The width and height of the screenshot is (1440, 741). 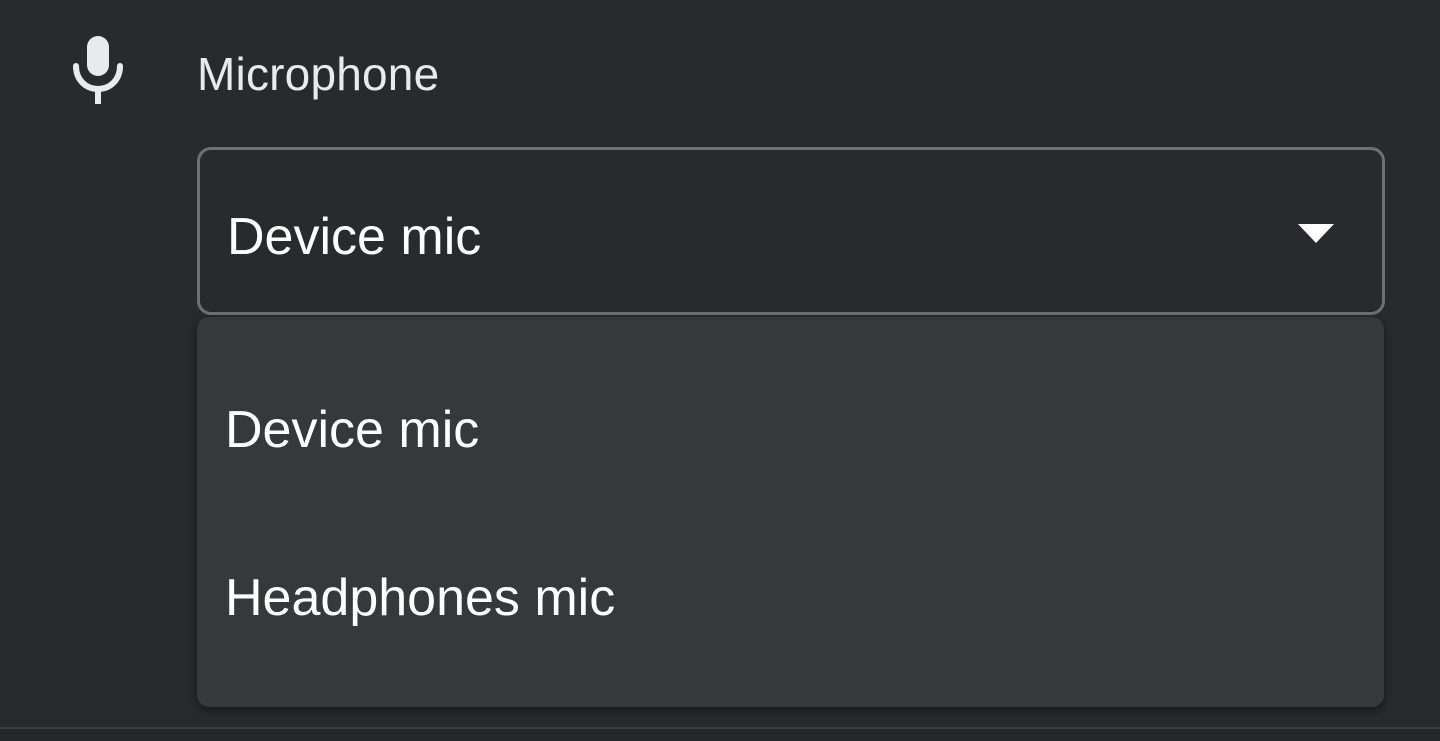 What do you see at coordinates (318, 74) in the screenshot?
I see `section-title: Microphone` at bounding box center [318, 74].